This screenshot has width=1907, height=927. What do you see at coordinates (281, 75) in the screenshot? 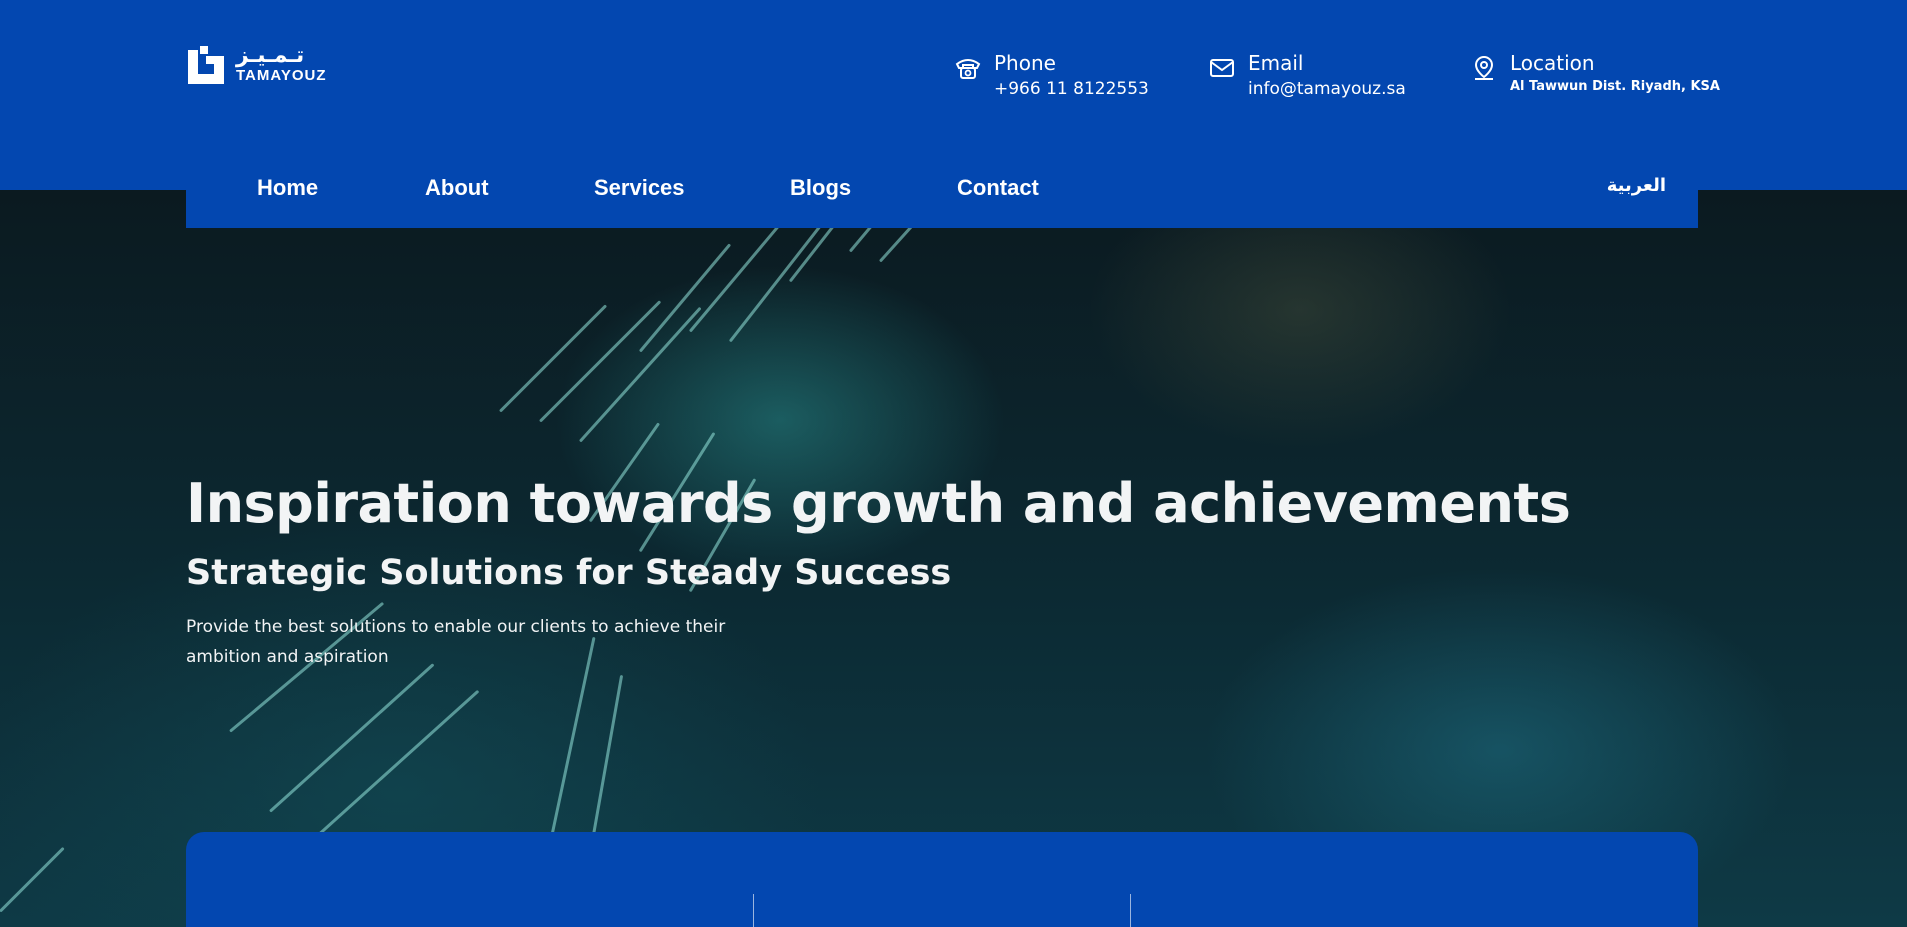
I see `logo-english: TAMAYOUZ` at bounding box center [281, 75].